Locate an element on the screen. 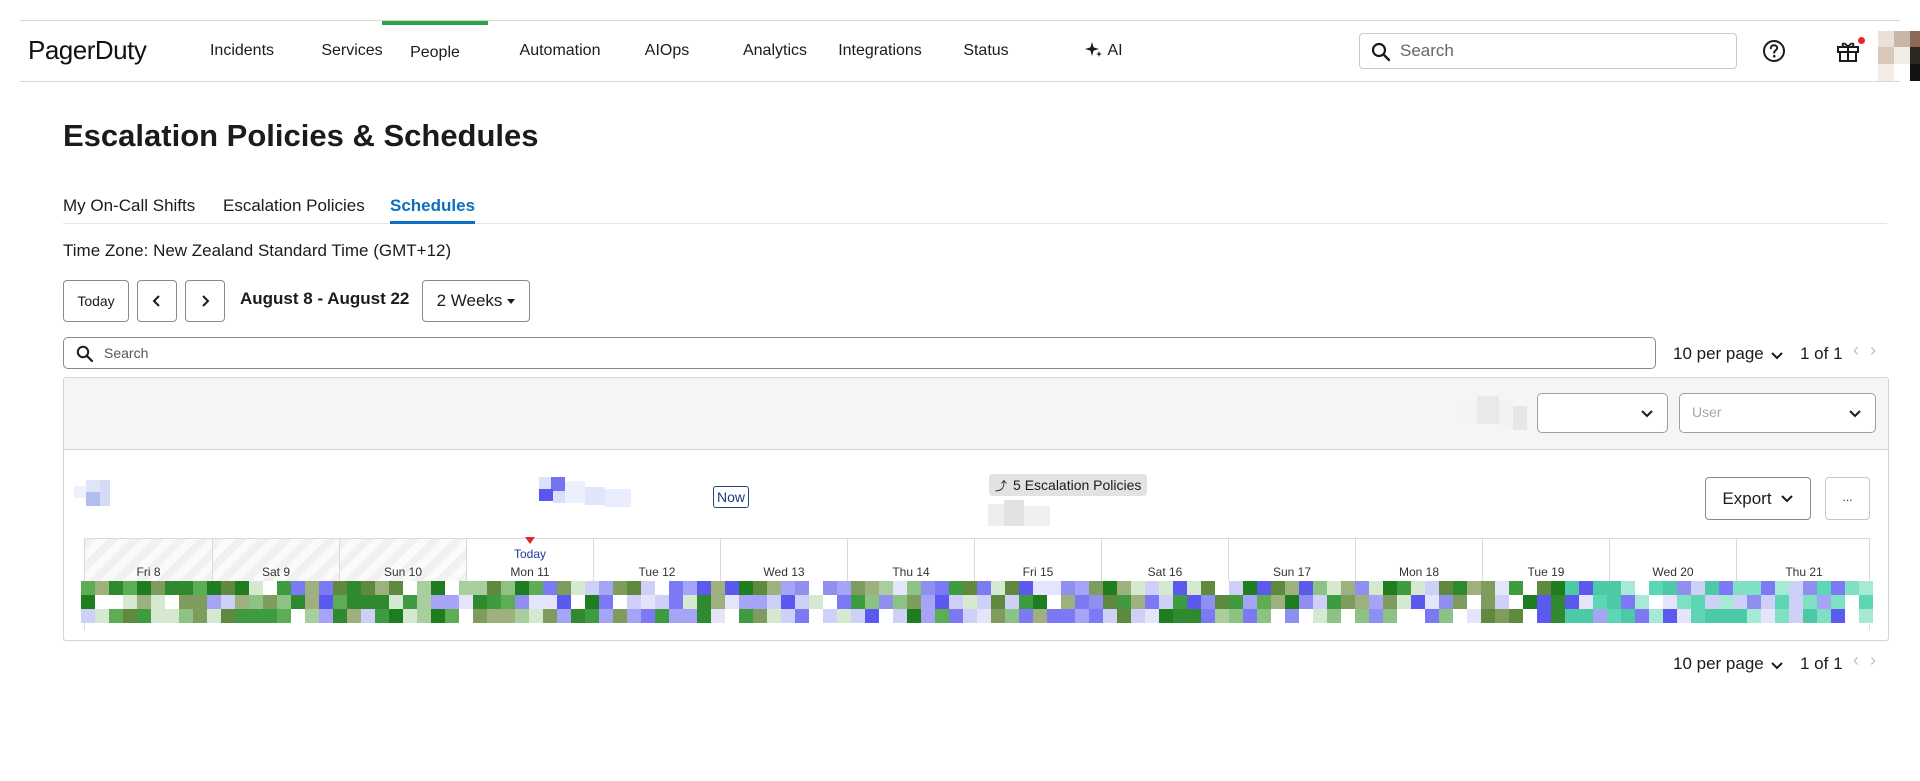 The height and width of the screenshot is (781, 1920). period-dropdown: 2 Weeks is located at coordinates (476, 301).